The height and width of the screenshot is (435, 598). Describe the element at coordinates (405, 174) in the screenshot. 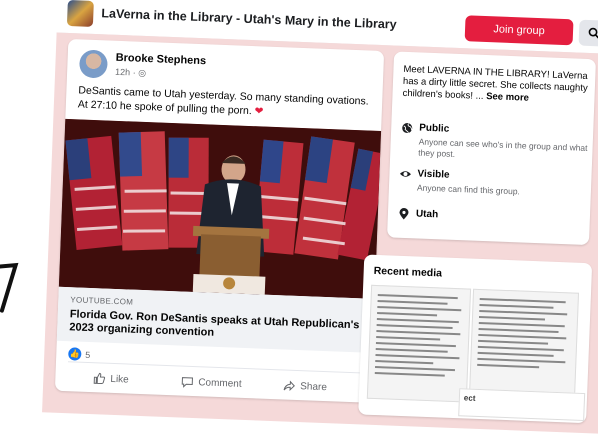

I see `eye-icon` at that location.